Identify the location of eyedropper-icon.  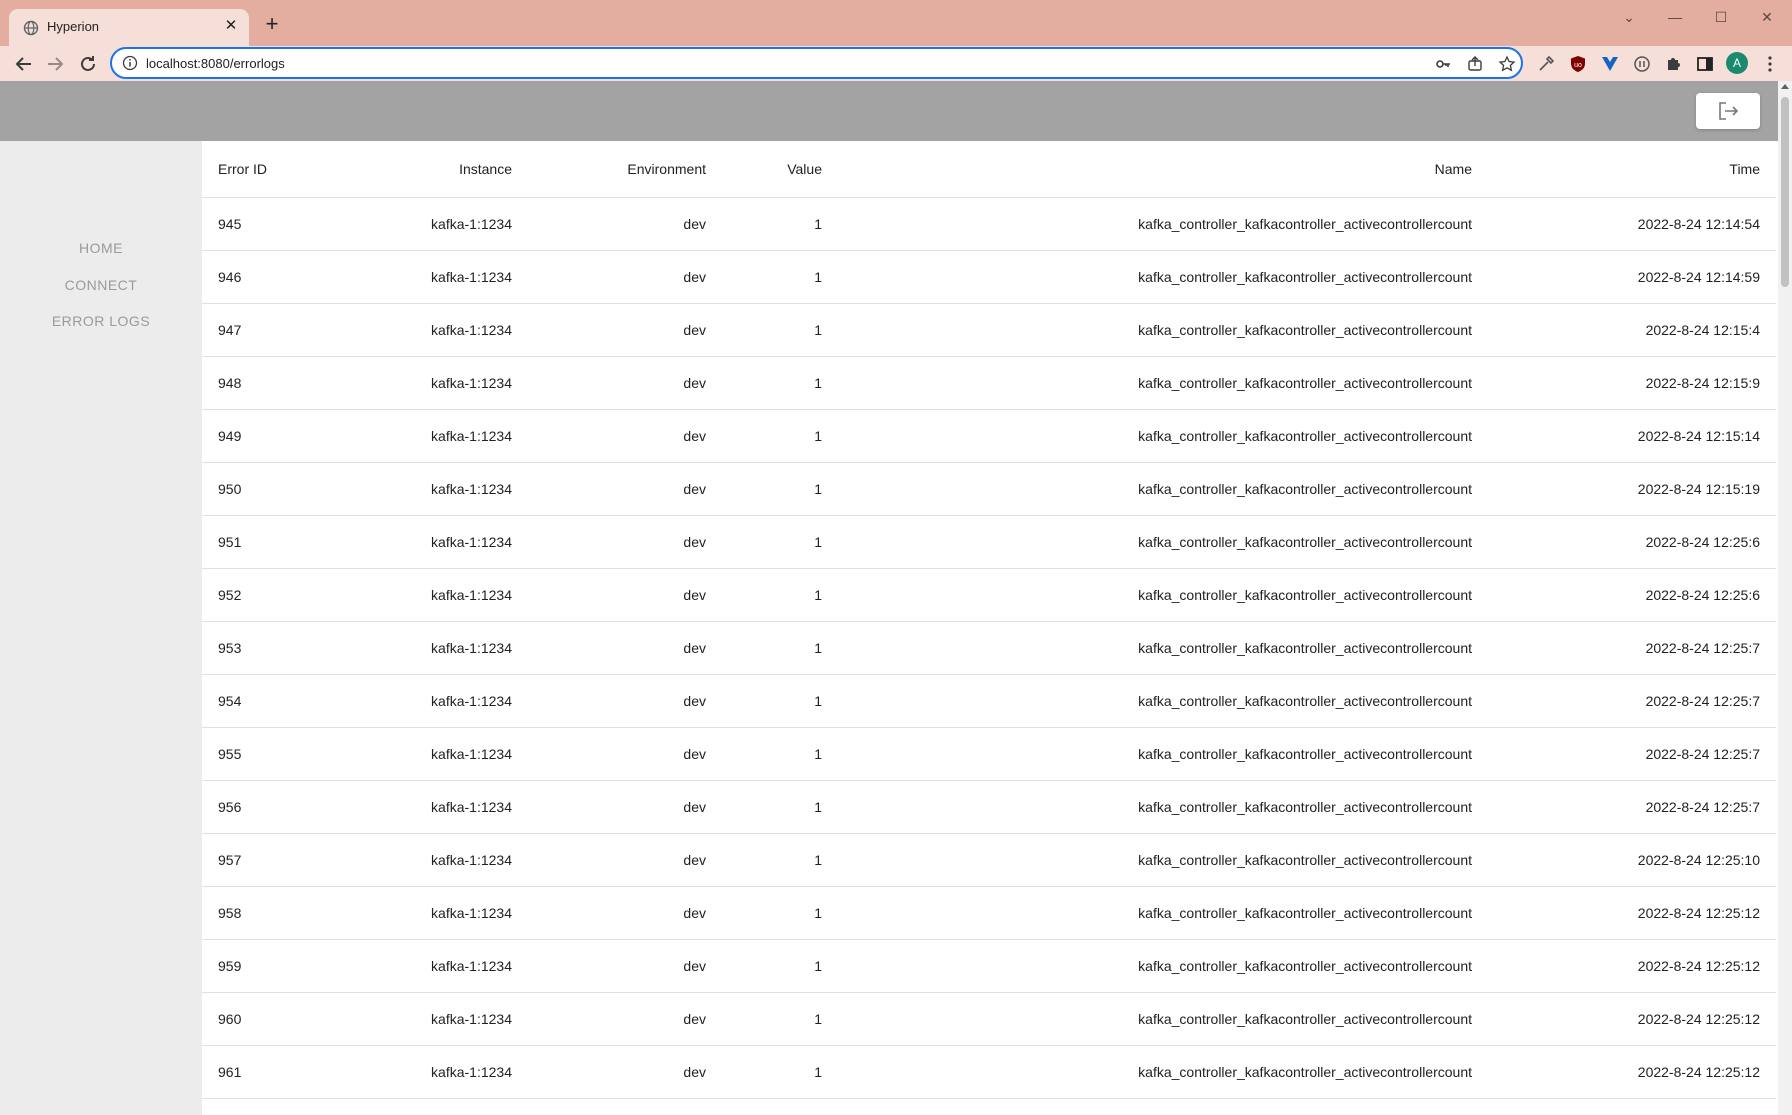
(1546, 64).